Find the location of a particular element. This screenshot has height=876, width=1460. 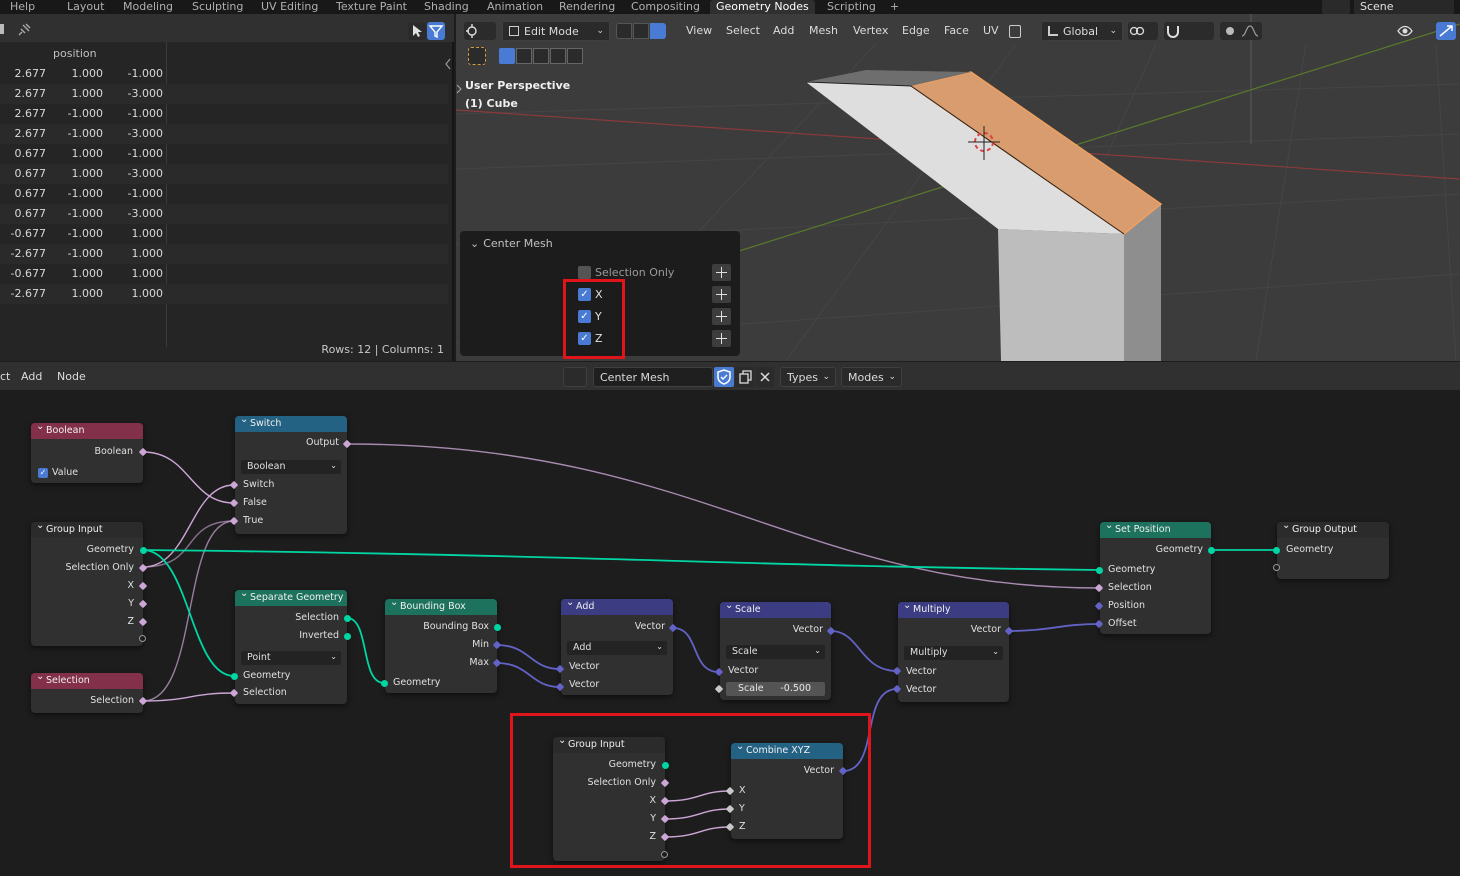

tab-layout: Layout is located at coordinates (85, 7).